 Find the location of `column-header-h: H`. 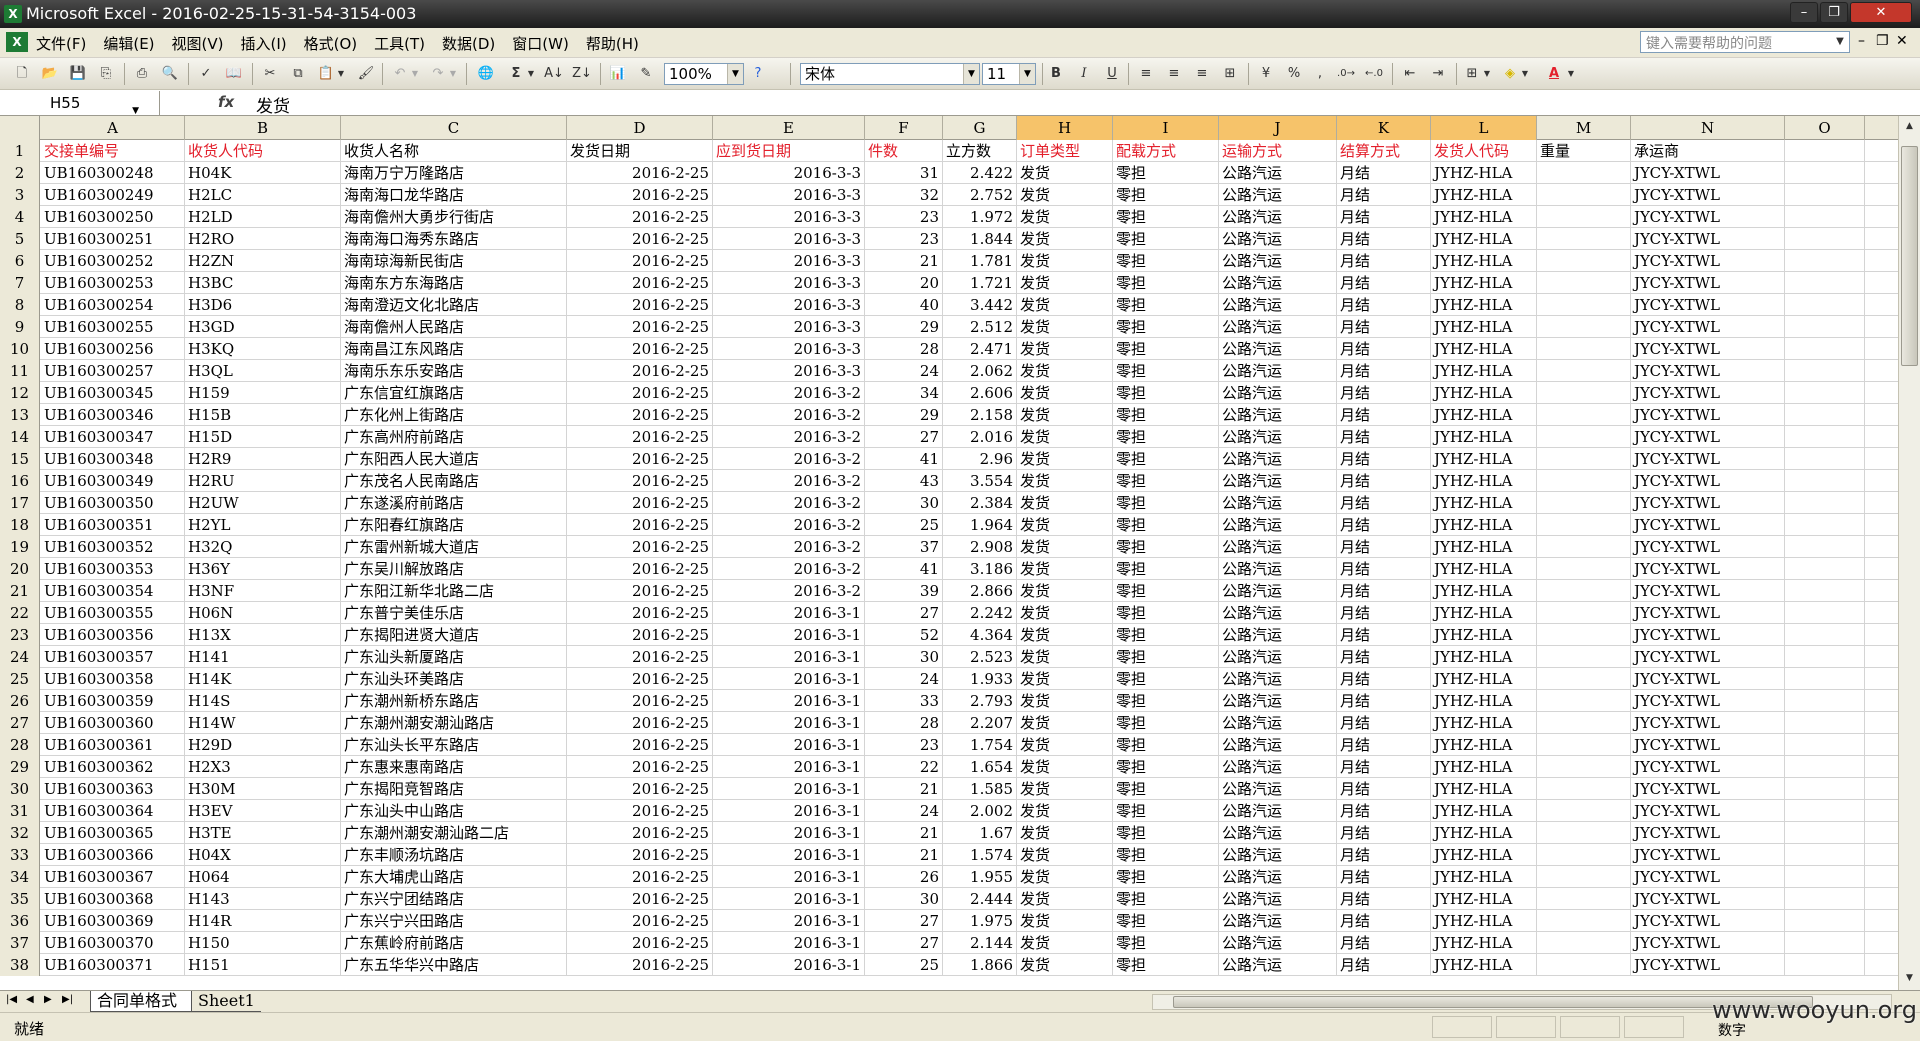

column-header-h: H is located at coordinates (1065, 128).